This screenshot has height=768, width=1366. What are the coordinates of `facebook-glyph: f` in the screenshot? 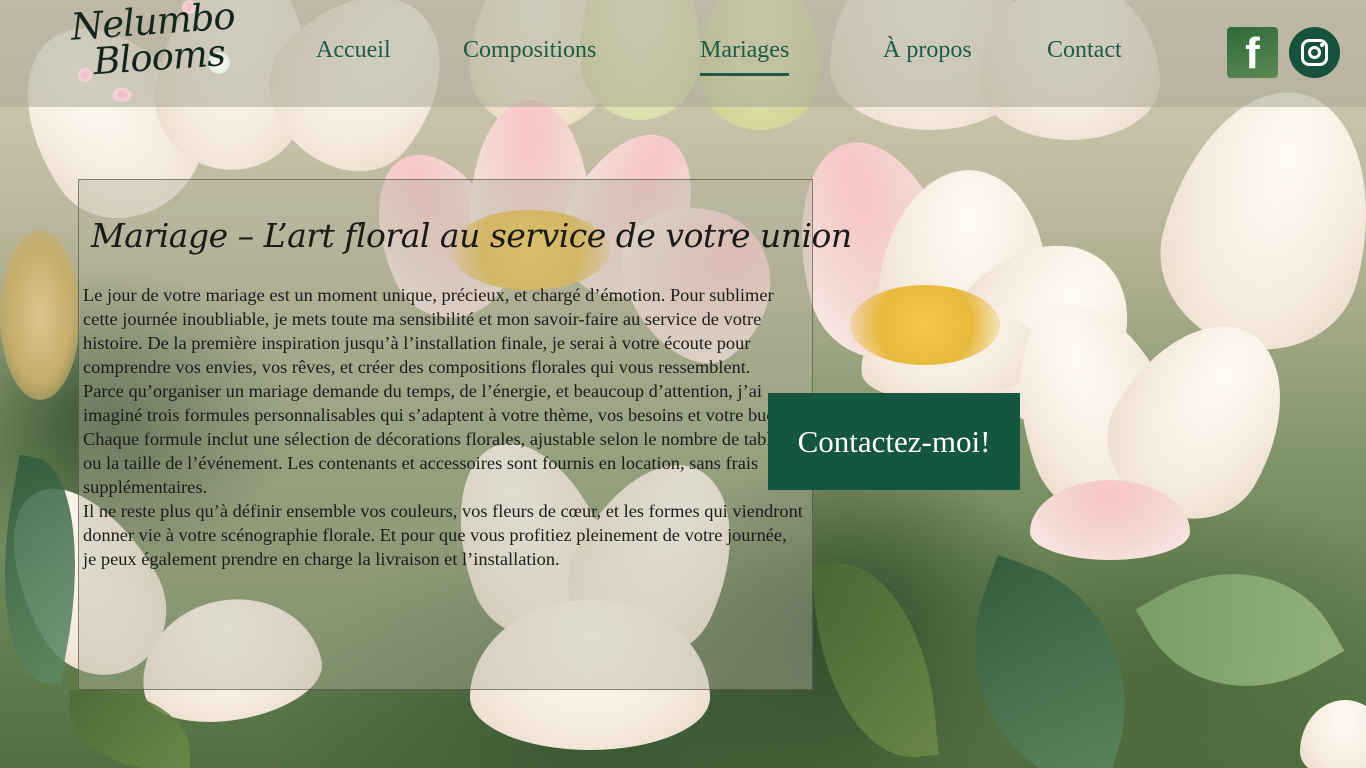 It's located at (1252, 53).